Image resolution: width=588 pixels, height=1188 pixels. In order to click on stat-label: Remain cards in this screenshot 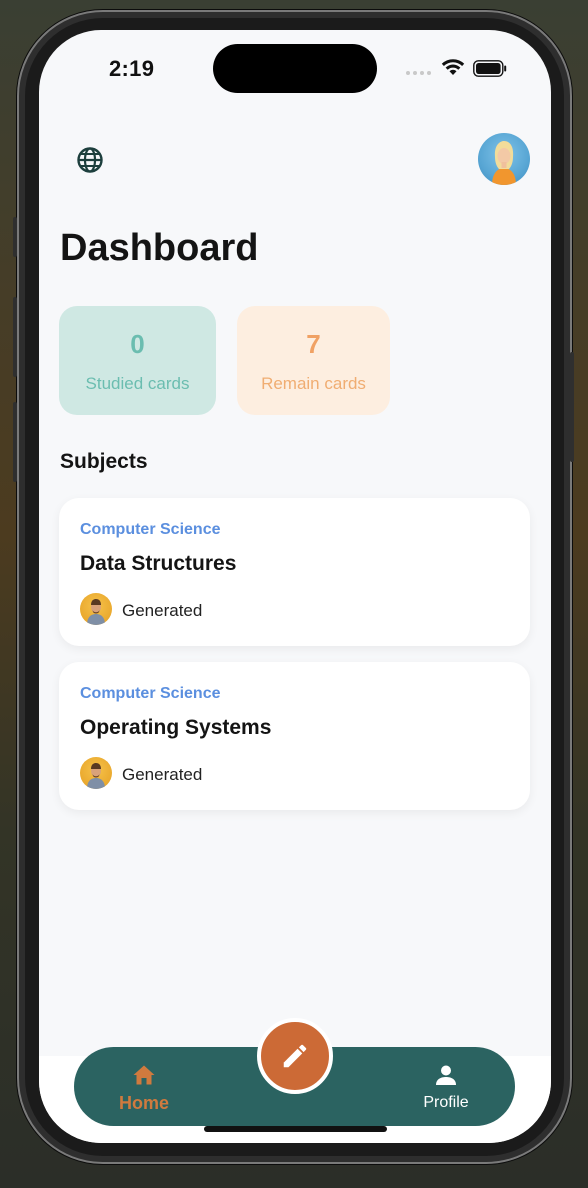, I will do `click(313, 383)`.